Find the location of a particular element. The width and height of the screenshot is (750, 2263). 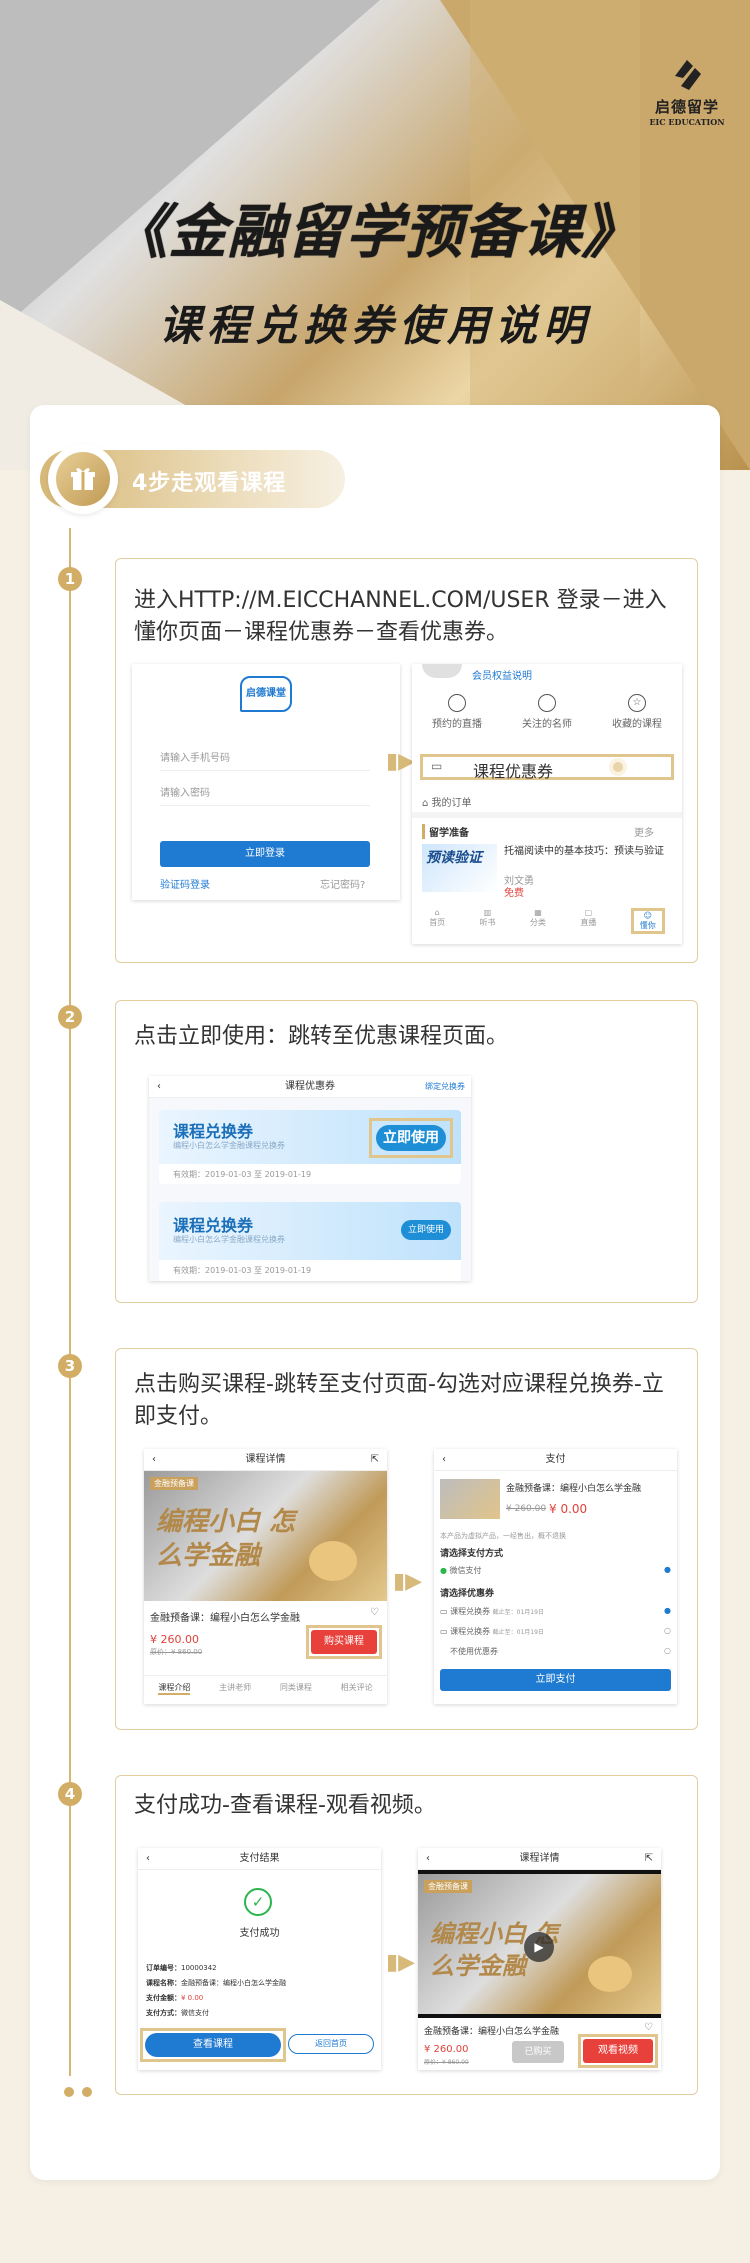

view-course-button: 查看课程 is located at coordinates (213, 2045).